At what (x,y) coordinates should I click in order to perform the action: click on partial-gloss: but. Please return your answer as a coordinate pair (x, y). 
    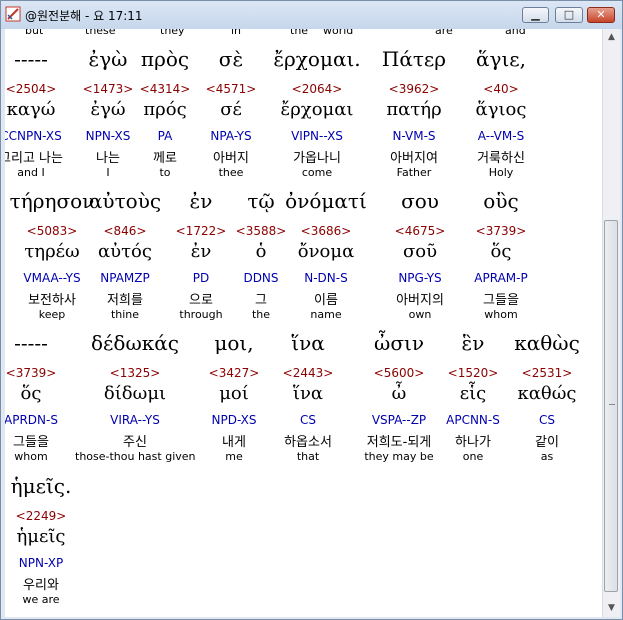
    Looking at the image, I should click on (34, 33).